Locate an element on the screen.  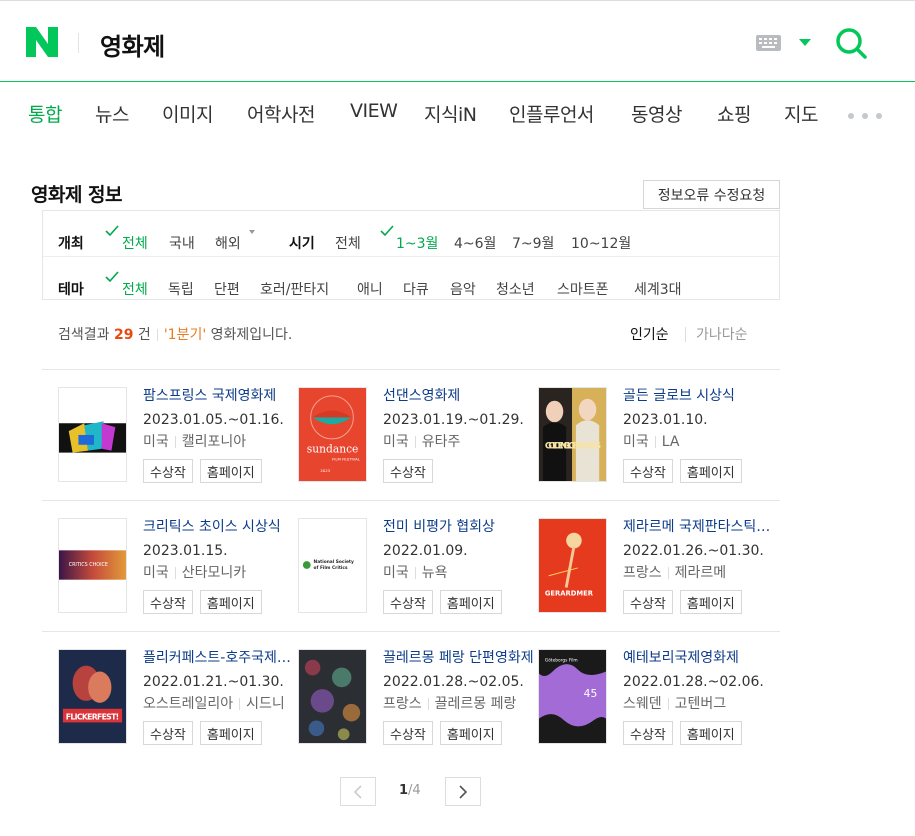
tab-view: VIEW is located at coordinates (374, 111).